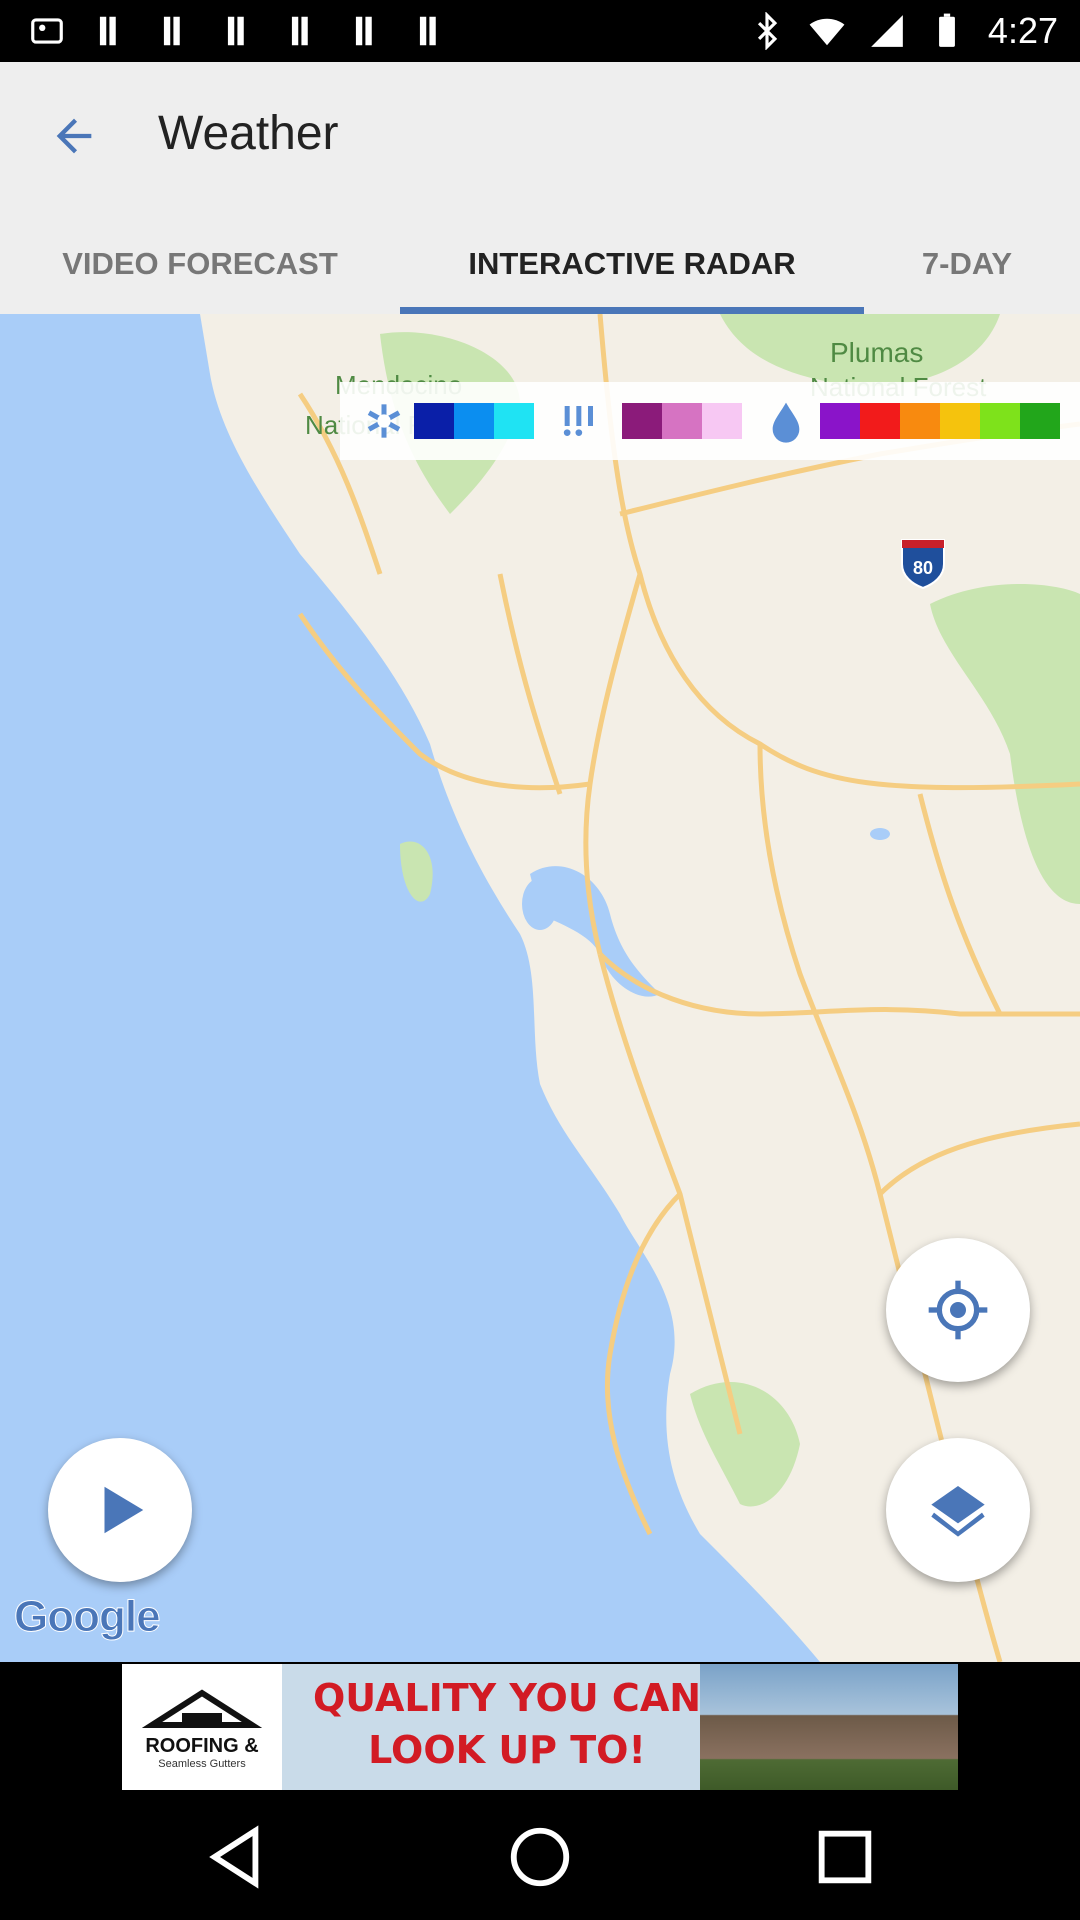 The width and height of the screenshot is (1080, 1920). What do you see at coordinates (88, 1617) in the screenshot?
I see `google-attribution: Google` at bounding box center [88, 1617].